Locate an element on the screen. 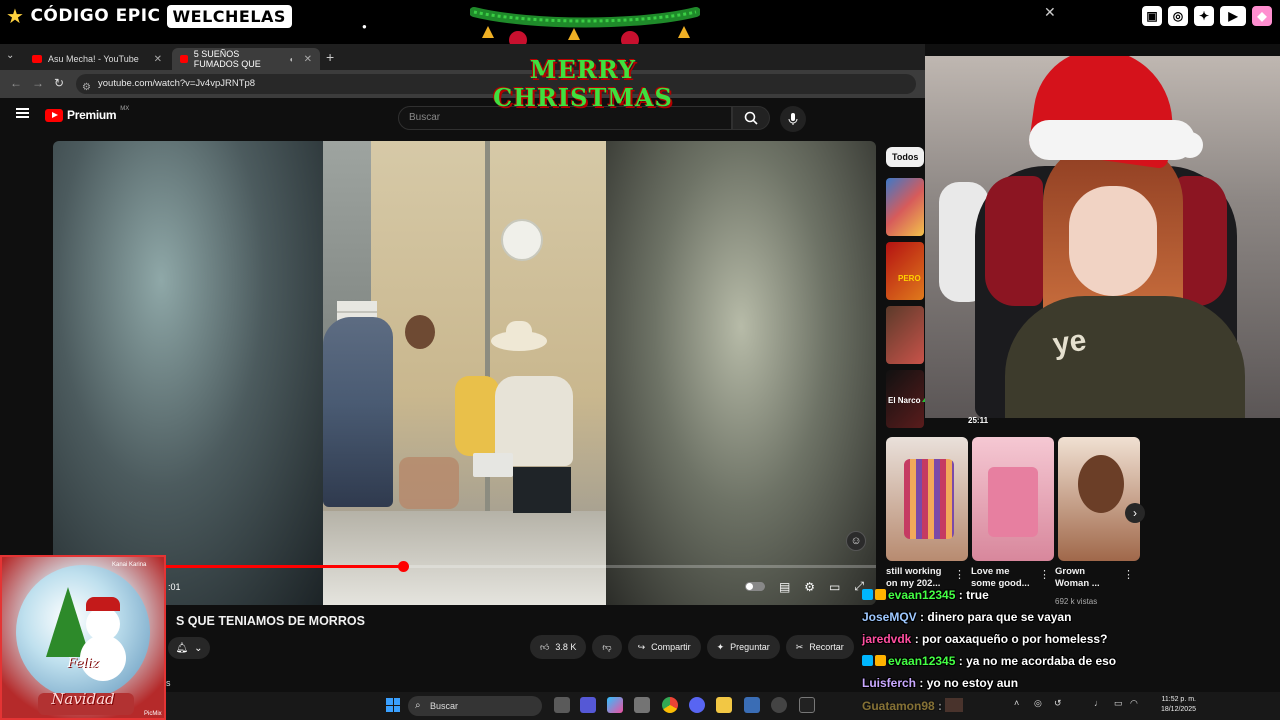  chat-message: Luisferch : yo no estoy aun is located at coordinates (940, 683).